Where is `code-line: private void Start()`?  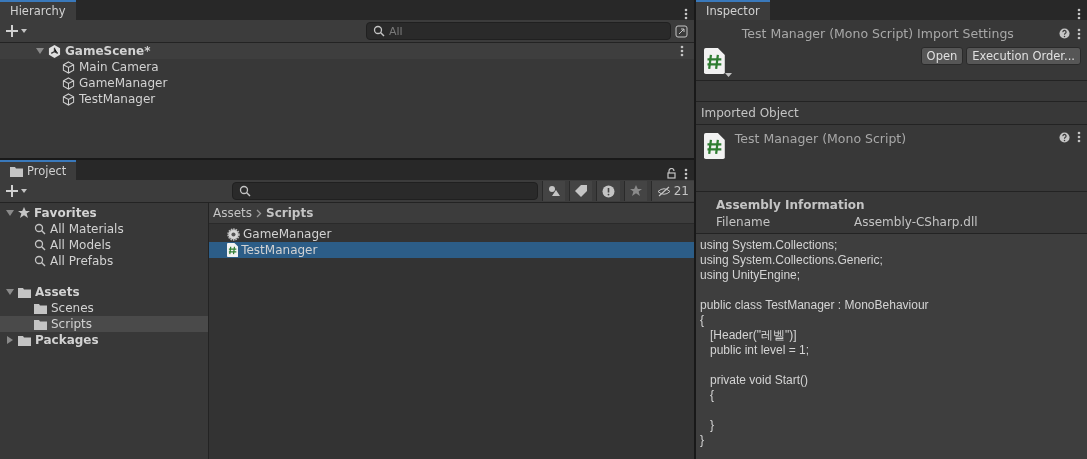
code-line: private void Start() is located at coordinates (759, 380).